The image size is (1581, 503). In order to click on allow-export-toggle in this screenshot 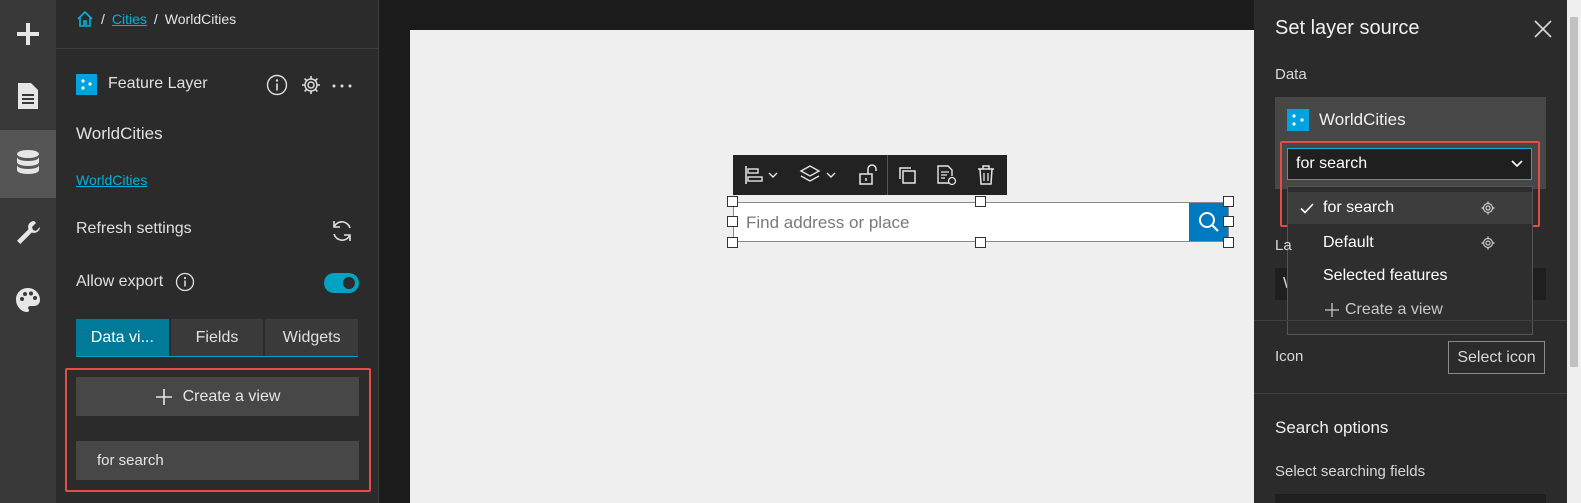, I will do `click(341, 283)`.